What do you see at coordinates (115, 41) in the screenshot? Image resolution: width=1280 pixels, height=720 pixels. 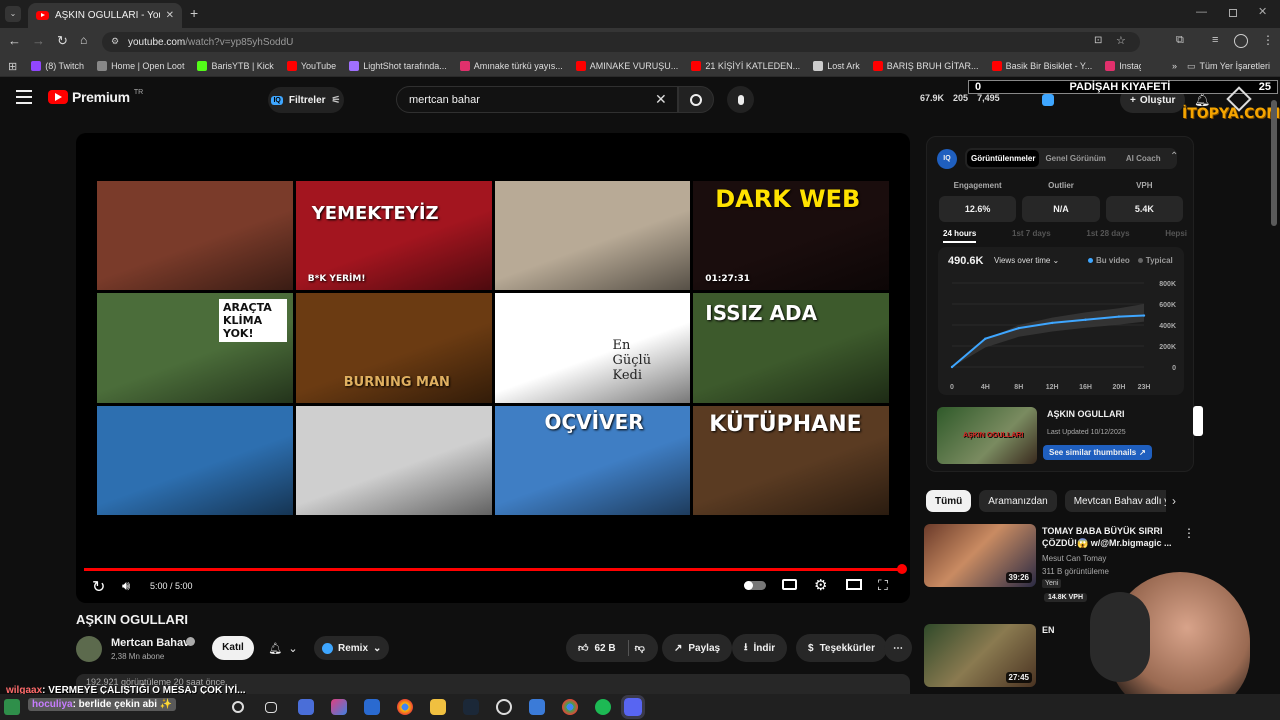 I see `site-info-icon: ⚙` at bounding box center [115, 41].